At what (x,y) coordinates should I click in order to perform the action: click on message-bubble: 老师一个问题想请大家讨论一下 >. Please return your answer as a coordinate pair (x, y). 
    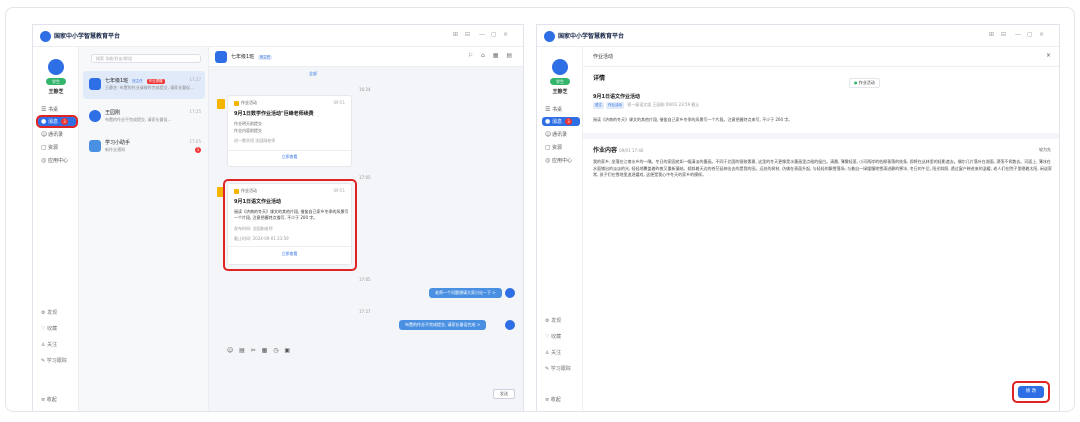
    Looking at the image, I should click on (465, 293).